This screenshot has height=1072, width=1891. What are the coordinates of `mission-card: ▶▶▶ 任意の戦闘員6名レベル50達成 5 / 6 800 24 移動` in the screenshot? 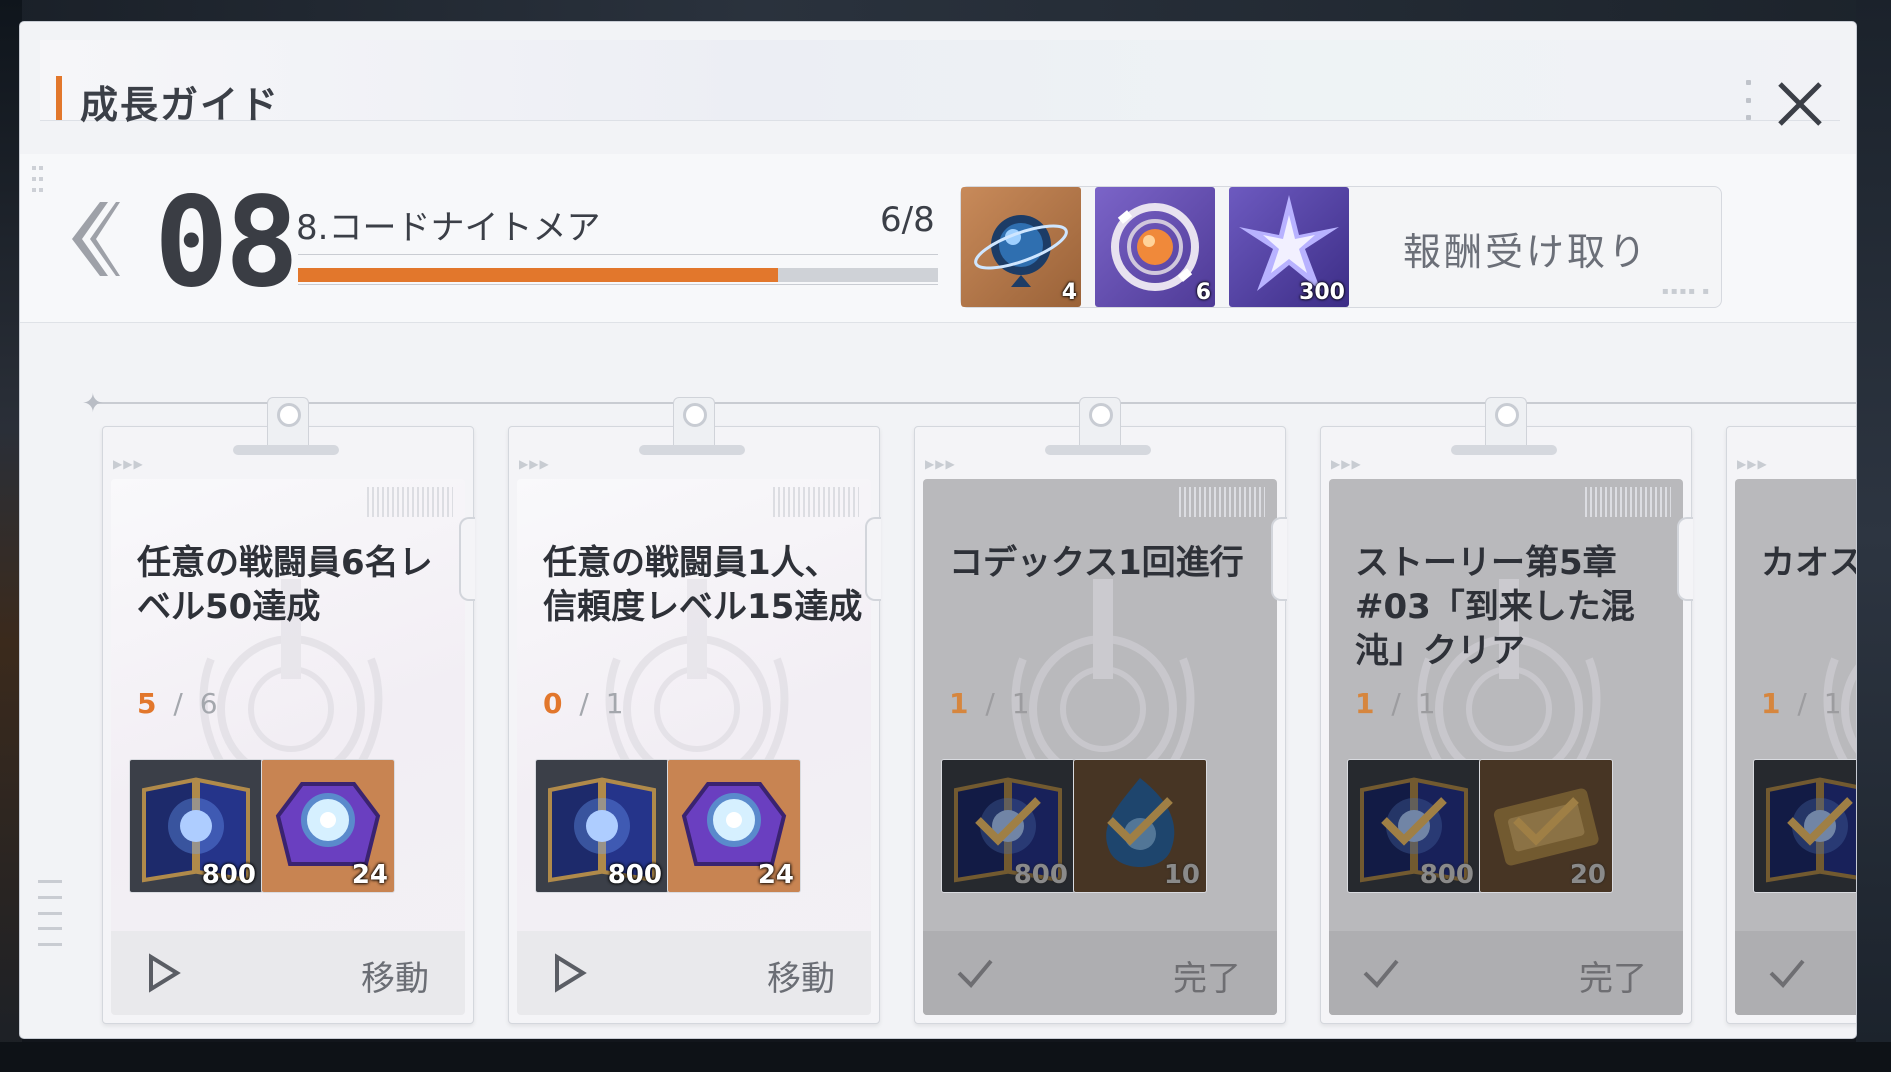 It's located at (288, 710).